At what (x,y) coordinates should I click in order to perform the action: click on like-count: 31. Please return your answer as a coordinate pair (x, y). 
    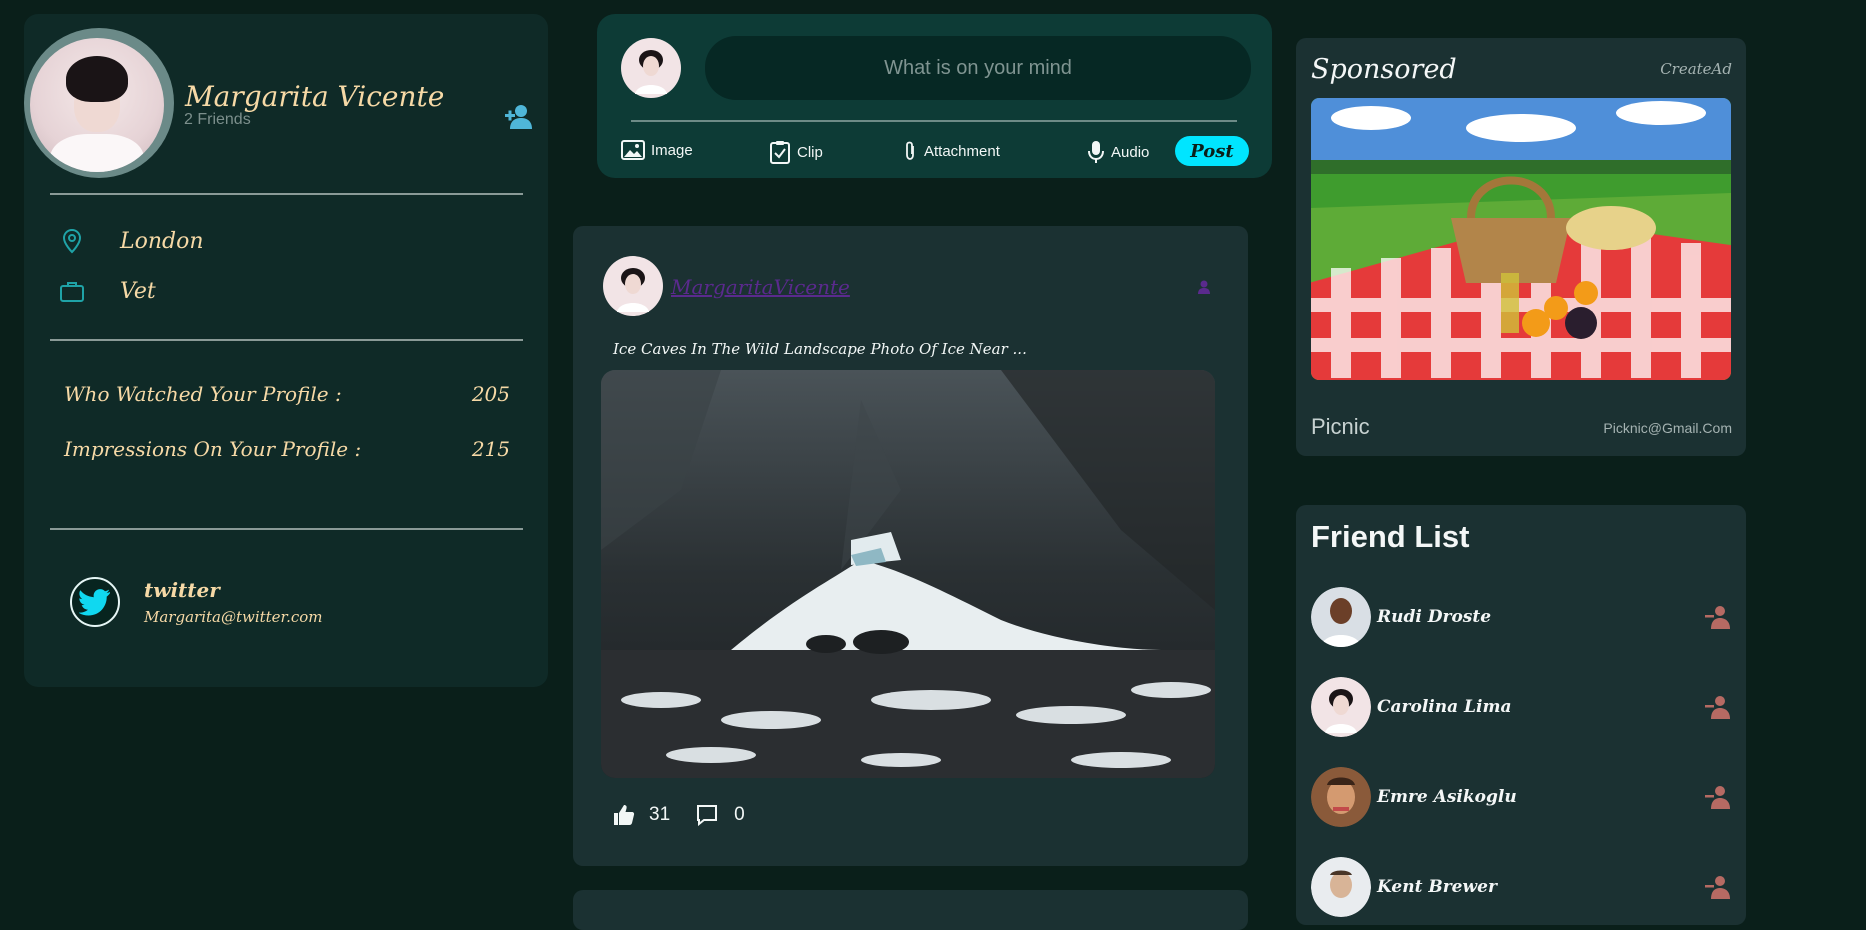
    Looking at the image, I should click on (660, 814).